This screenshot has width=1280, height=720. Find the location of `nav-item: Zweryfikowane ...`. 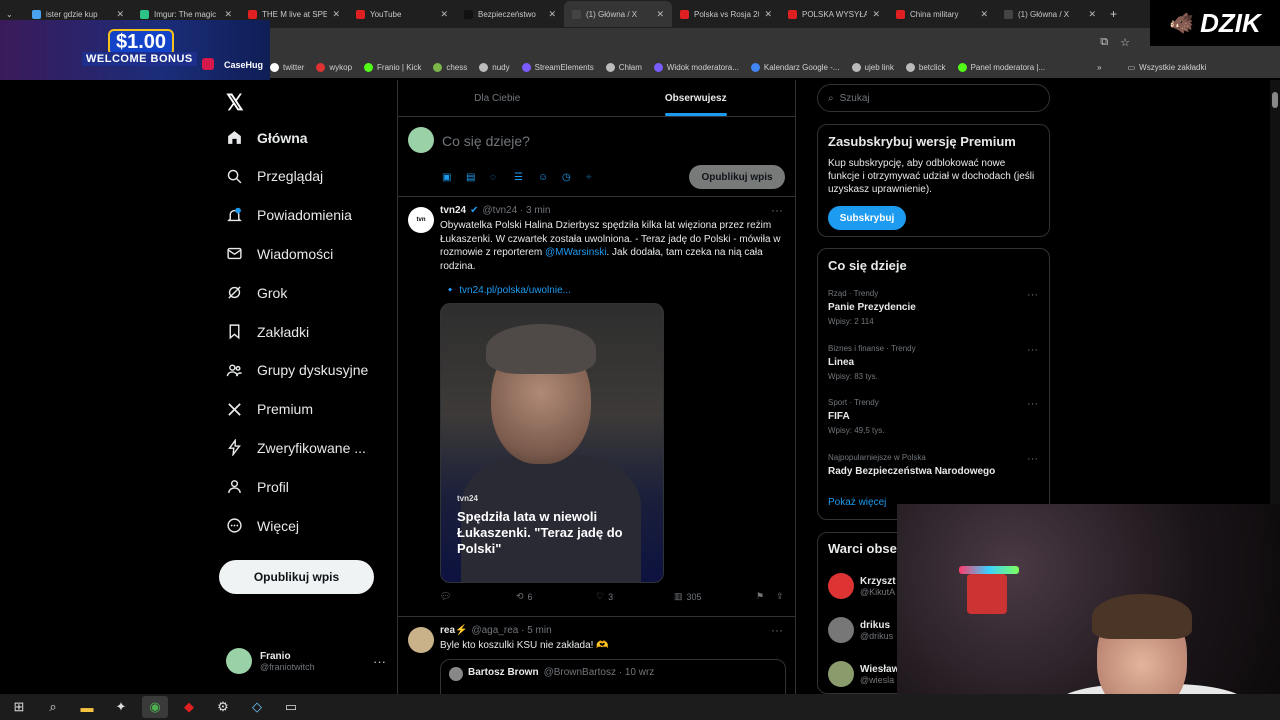

nav-item: Zweryfikowane ... is located at coordinates (296, 448).